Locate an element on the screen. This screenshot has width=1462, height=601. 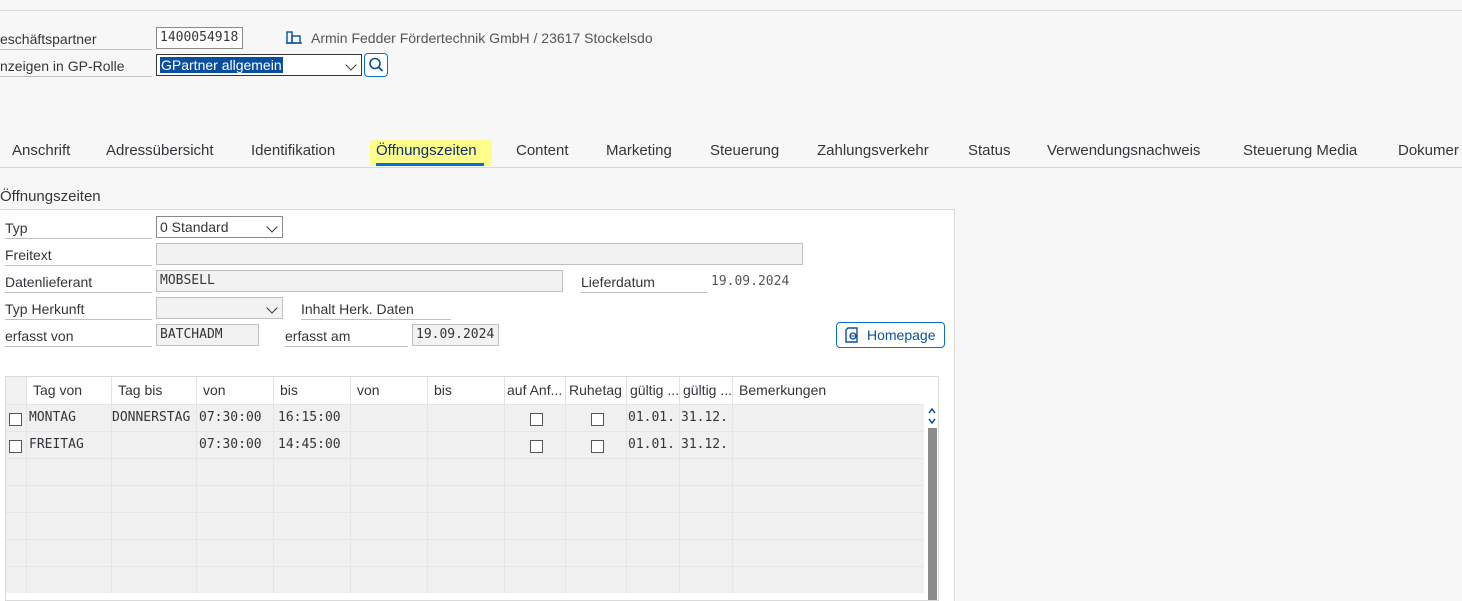
partner-input: 1400054918 is located at coordinates (199, 38).